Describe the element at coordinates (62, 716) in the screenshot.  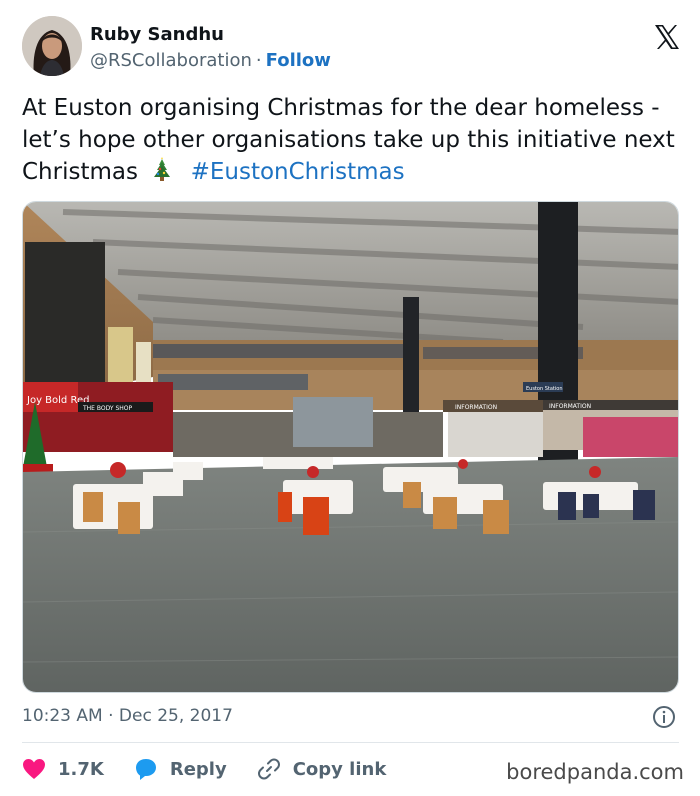
I see `tweet-time: 10:23 AM` at that location.